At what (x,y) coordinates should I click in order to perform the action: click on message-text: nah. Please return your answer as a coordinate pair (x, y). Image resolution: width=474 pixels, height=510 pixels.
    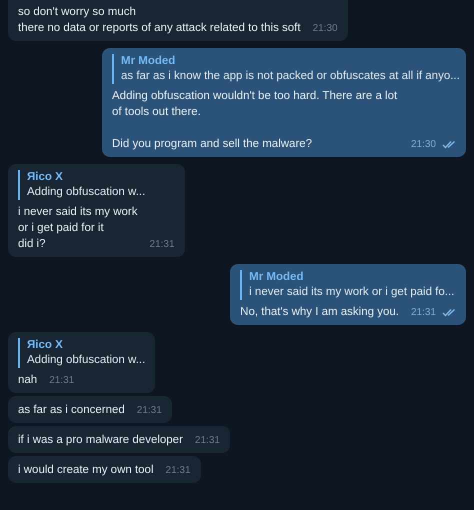
    Looking at the image, I should click on (28, 380).